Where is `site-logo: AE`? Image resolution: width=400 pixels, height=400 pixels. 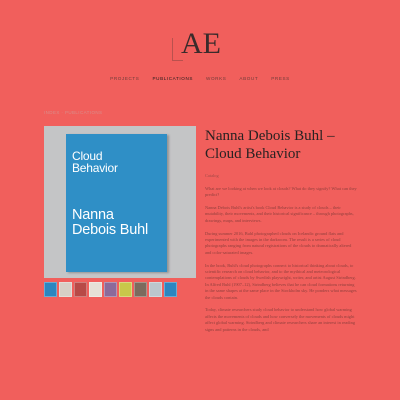 site-logo: AE is located at coordinates (200, 44).